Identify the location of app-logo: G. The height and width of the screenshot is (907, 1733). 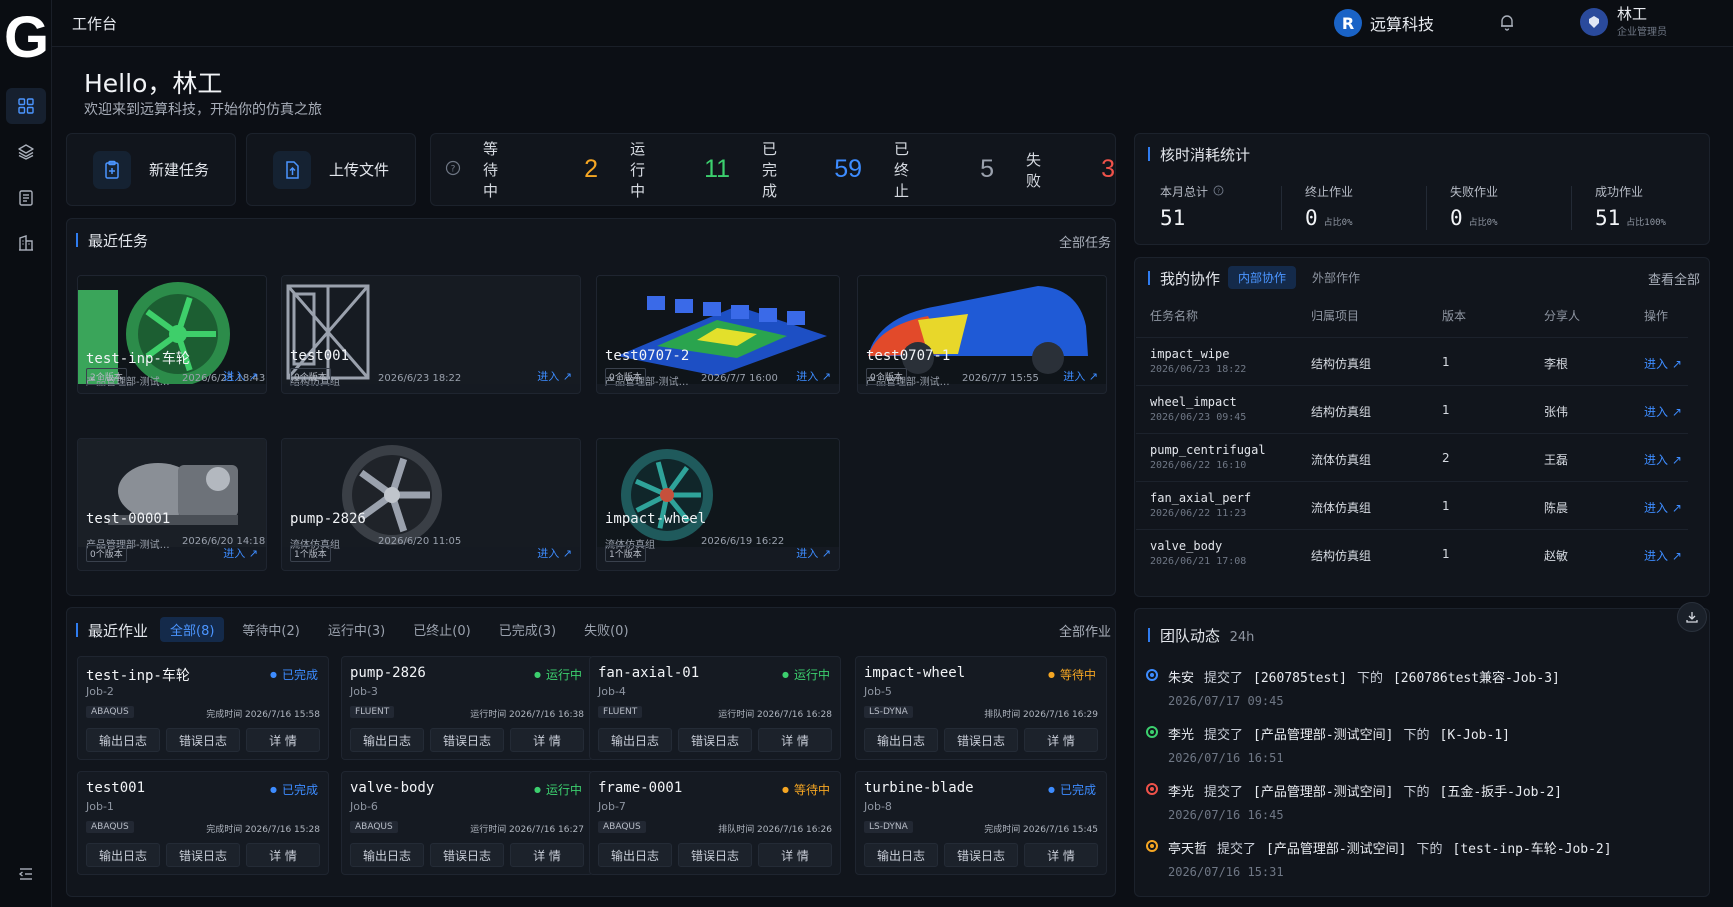
(26, 38).